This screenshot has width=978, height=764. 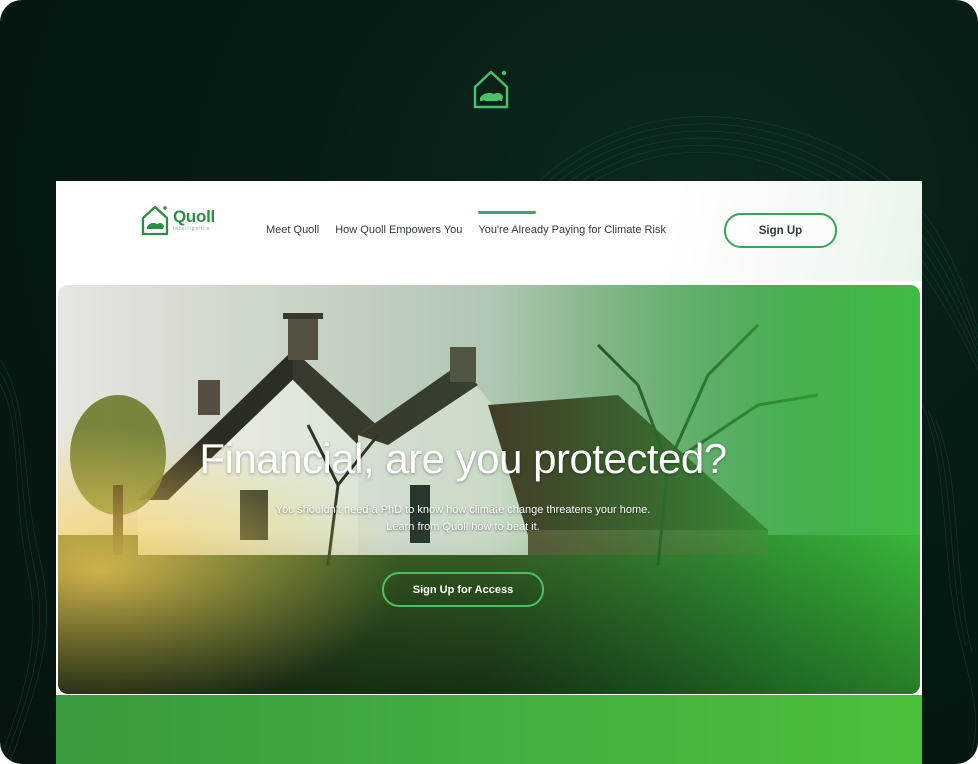 What do you see at coordinates (398, 230) in the screenshot?
I see `nav-link-how-quoll-empowers-you: How Quoll Empowers You` at bounding box center [398, 230].